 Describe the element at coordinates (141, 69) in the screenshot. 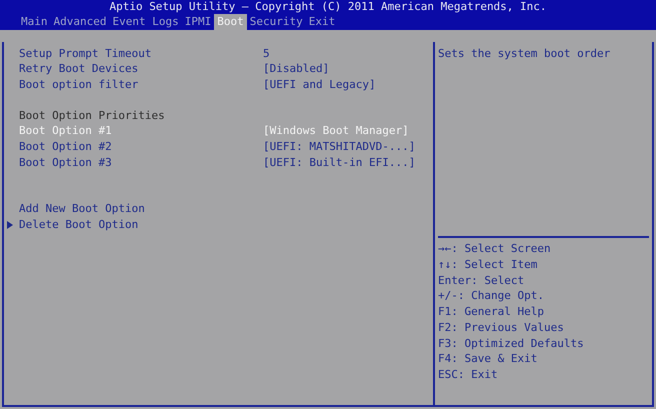

I see `setting-label: Retry Boot Devices` at that location.